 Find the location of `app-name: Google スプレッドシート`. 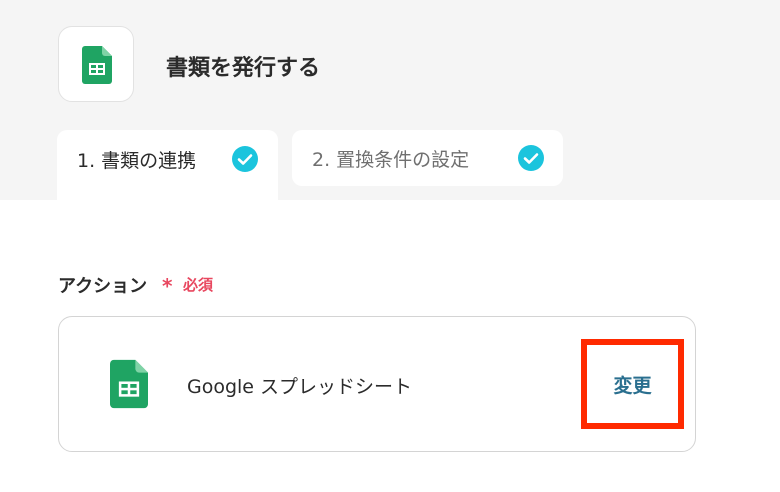

app-name: Google スプレッドシート is located at coordinates (300, 387).